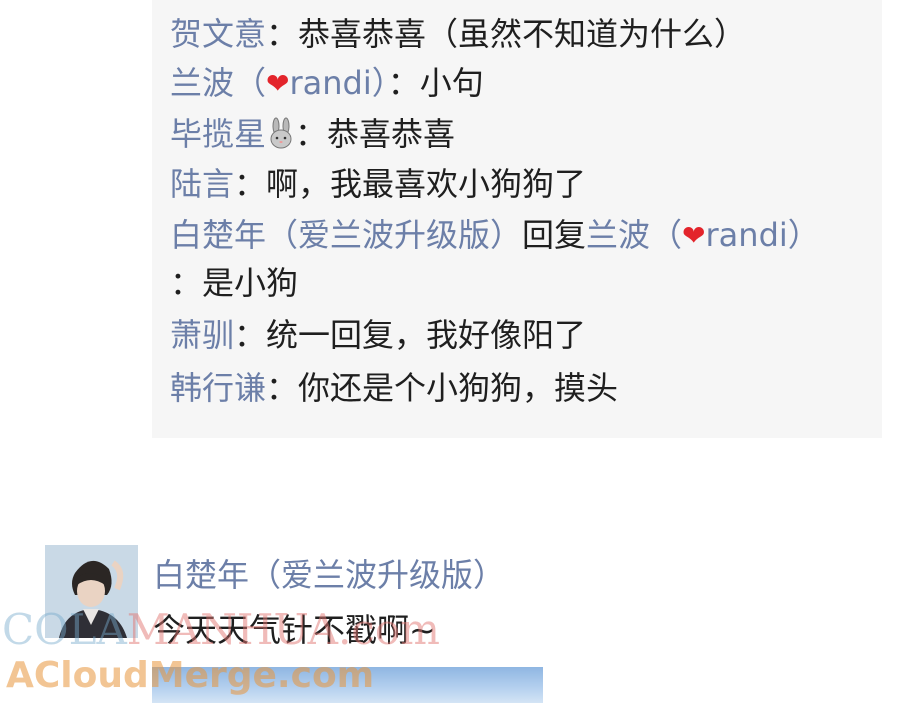 This screenshot has width=900, height=703. What do you see at coordinates (426, 335) in the screenshot?
I see `comment-text: 统一回复，我好像阳了` at bounding box center [426, 335].